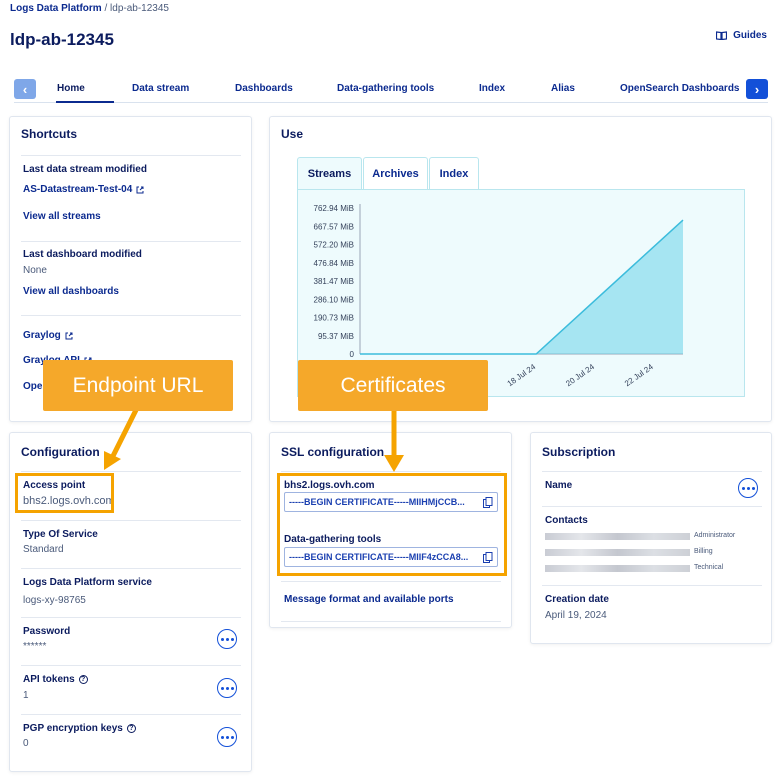  I want to click on use-tab-streams: Streams, so click(329, 173).